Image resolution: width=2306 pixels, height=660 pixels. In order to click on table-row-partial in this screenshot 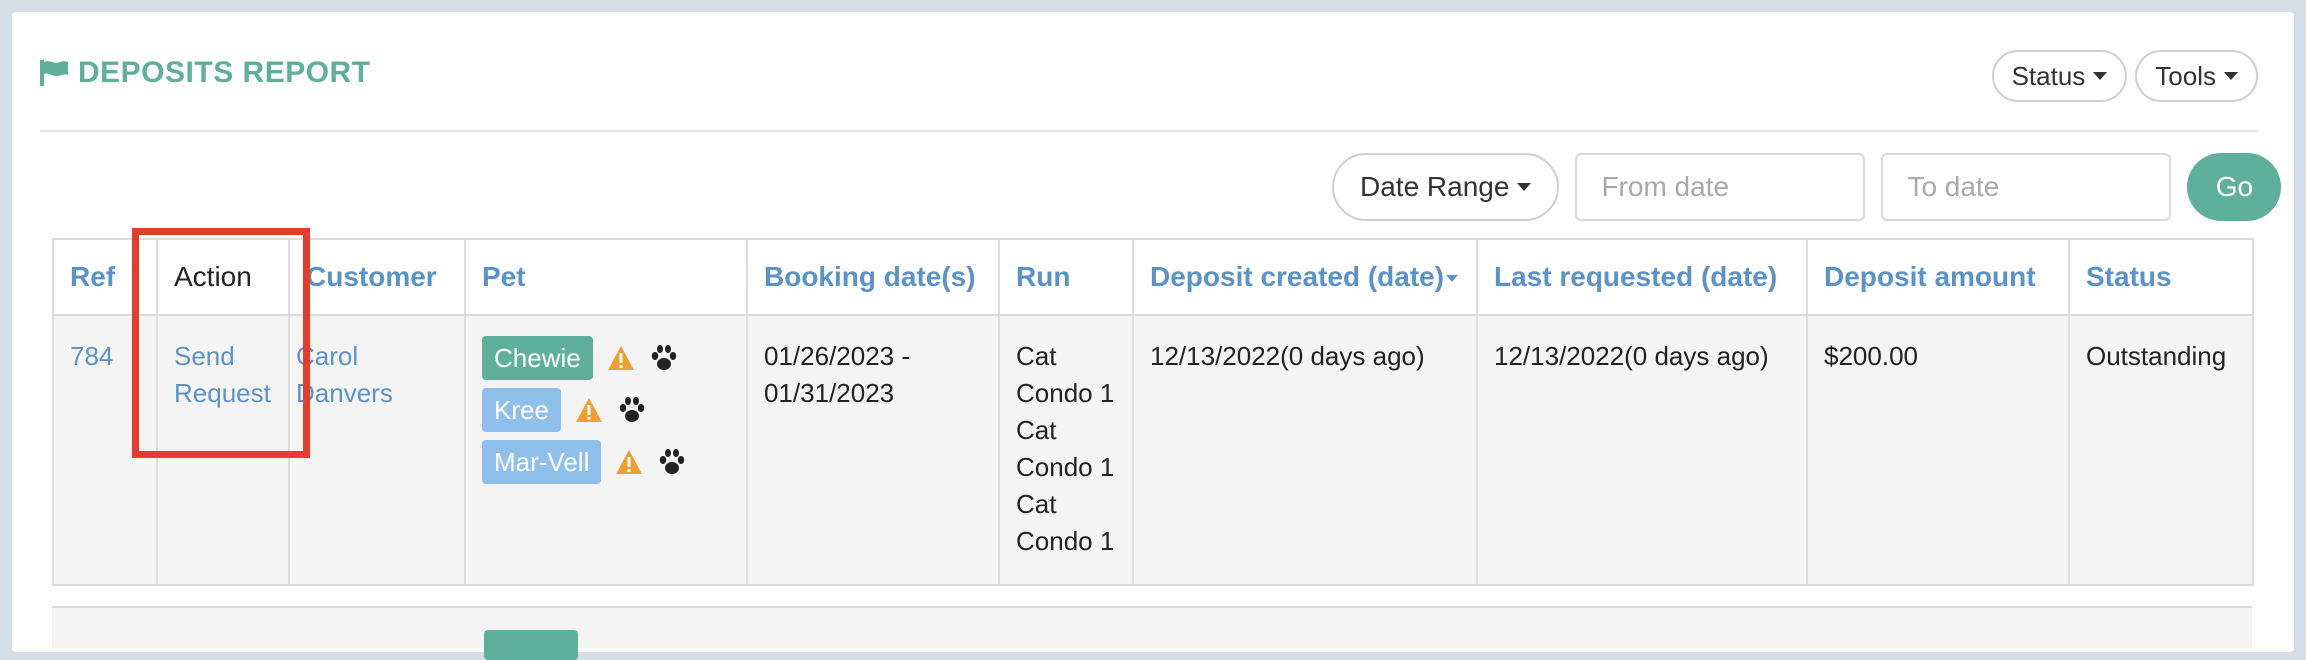, I will do `click(1152, 633)`.